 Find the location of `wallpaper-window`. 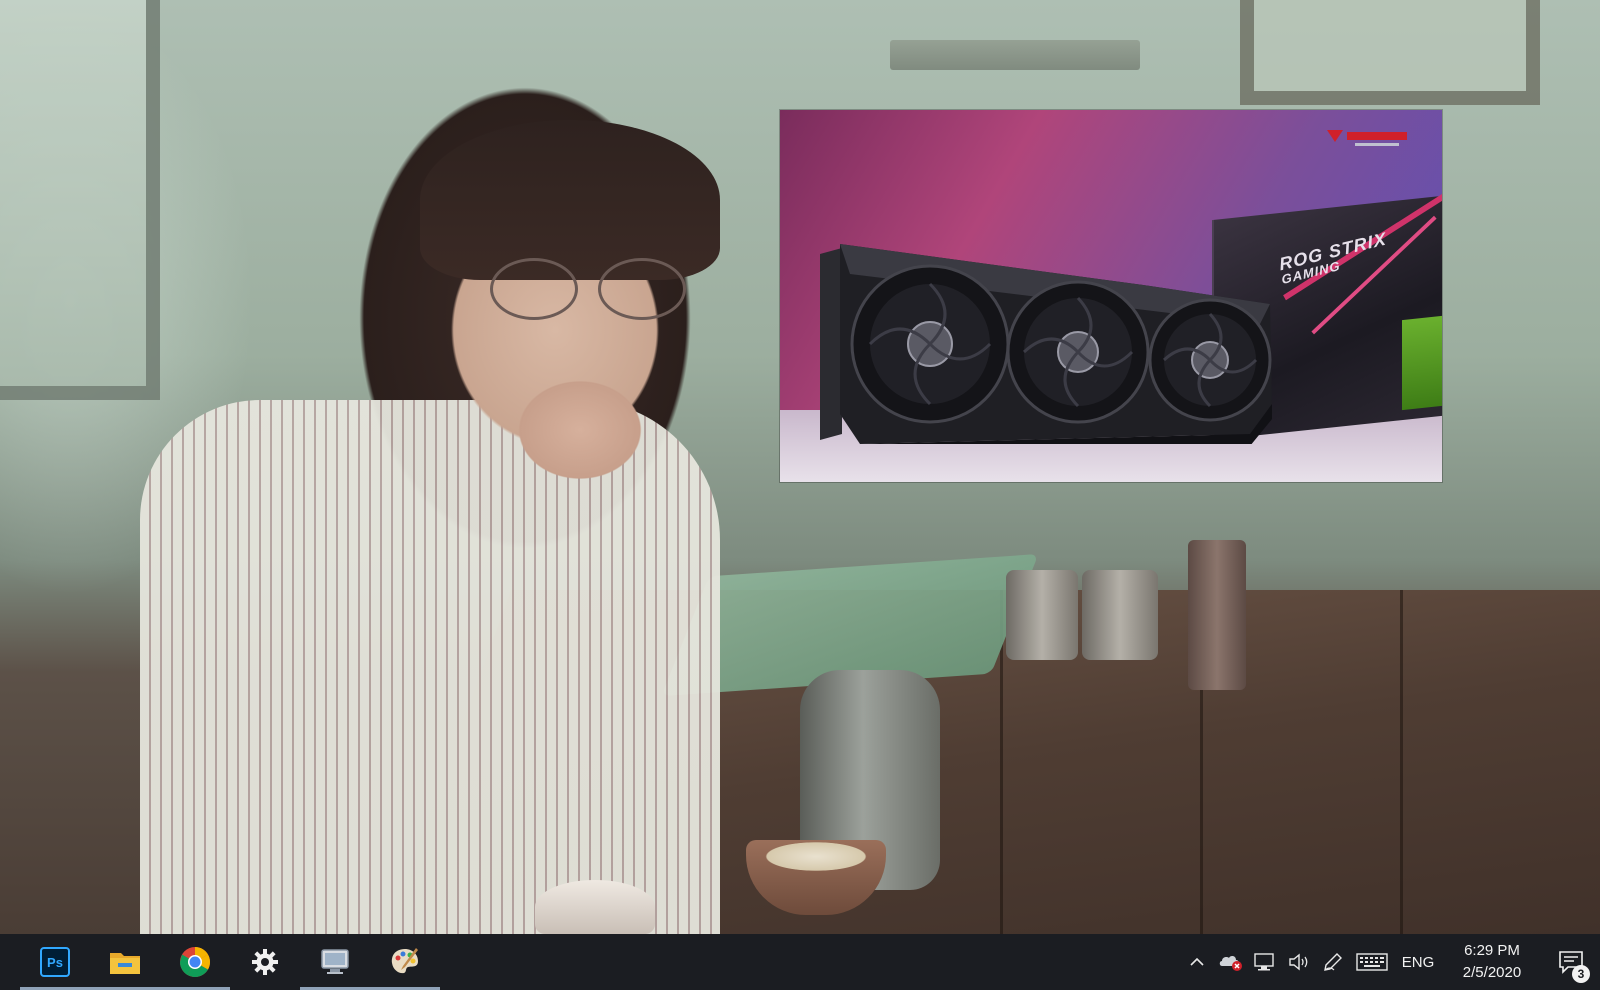

wallpaper-window is located at coordinates (80, 200).